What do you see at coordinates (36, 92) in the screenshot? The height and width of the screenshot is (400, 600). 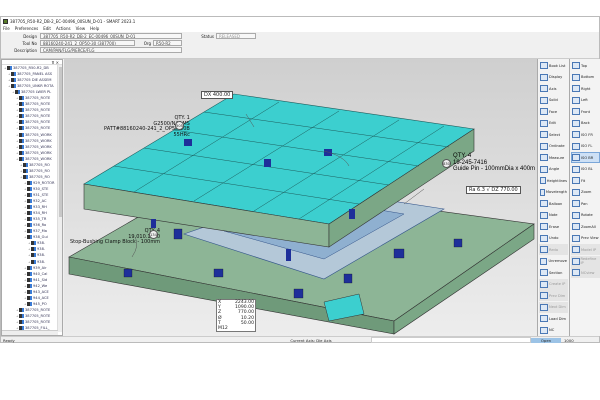 I see `tree-item-label: 387705 LWER PL` at bounding box center [36, 92].